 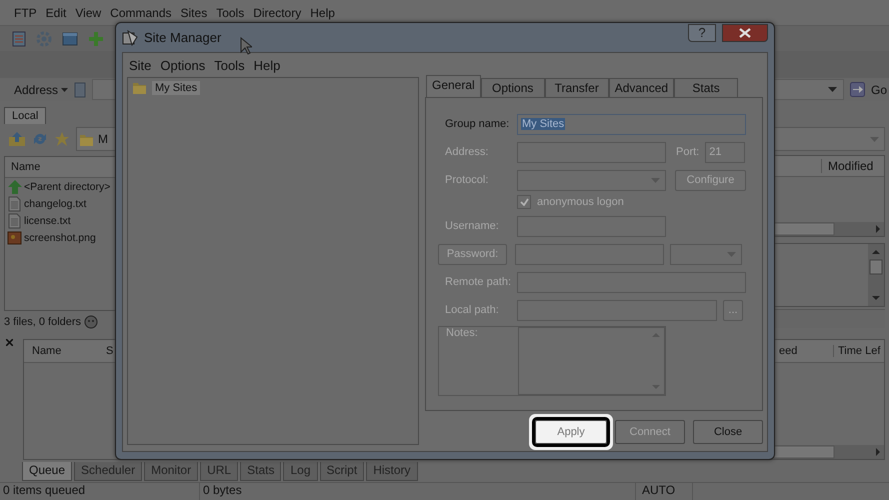 What do you see at coordinates (706, 87) in the screenshot?
I see `tab: Stats` at bounding box center [706, 87].